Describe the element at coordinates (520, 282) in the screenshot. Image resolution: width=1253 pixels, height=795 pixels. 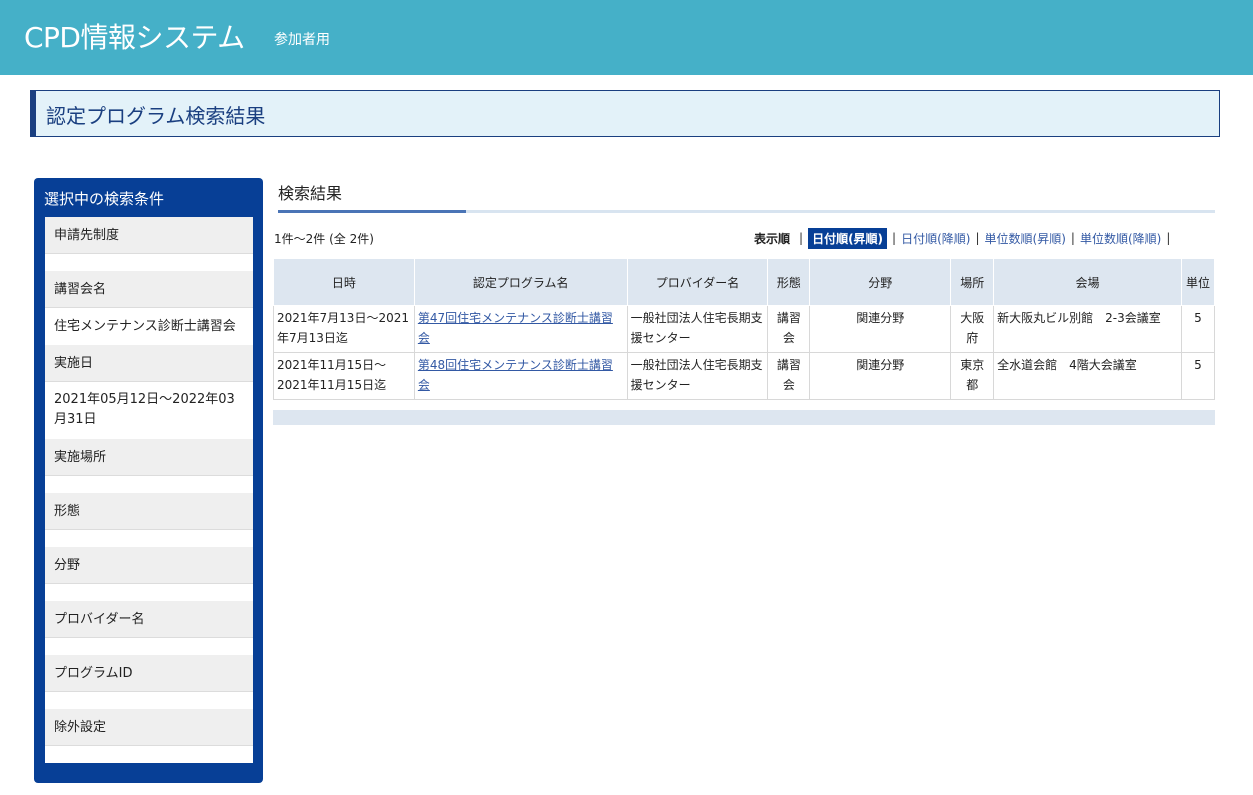
I see `col-program: 認定プログラム名` at that location.